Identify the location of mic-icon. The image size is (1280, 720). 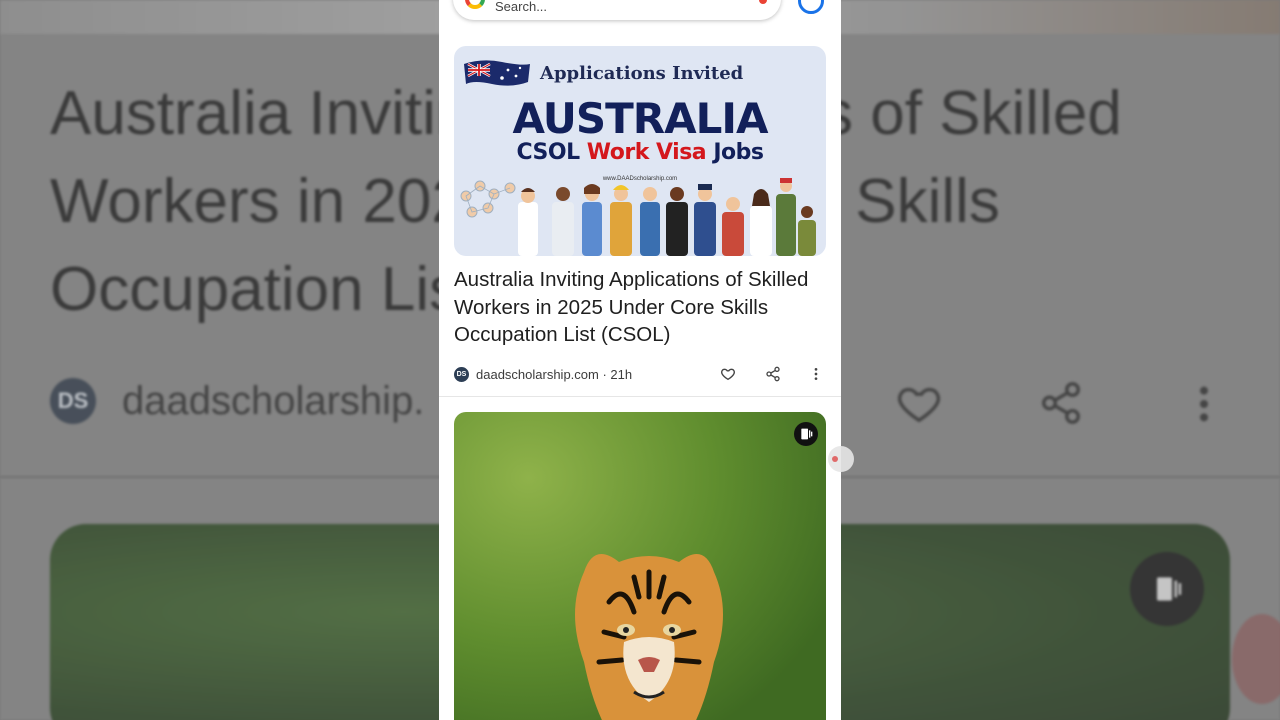
(763, 2).